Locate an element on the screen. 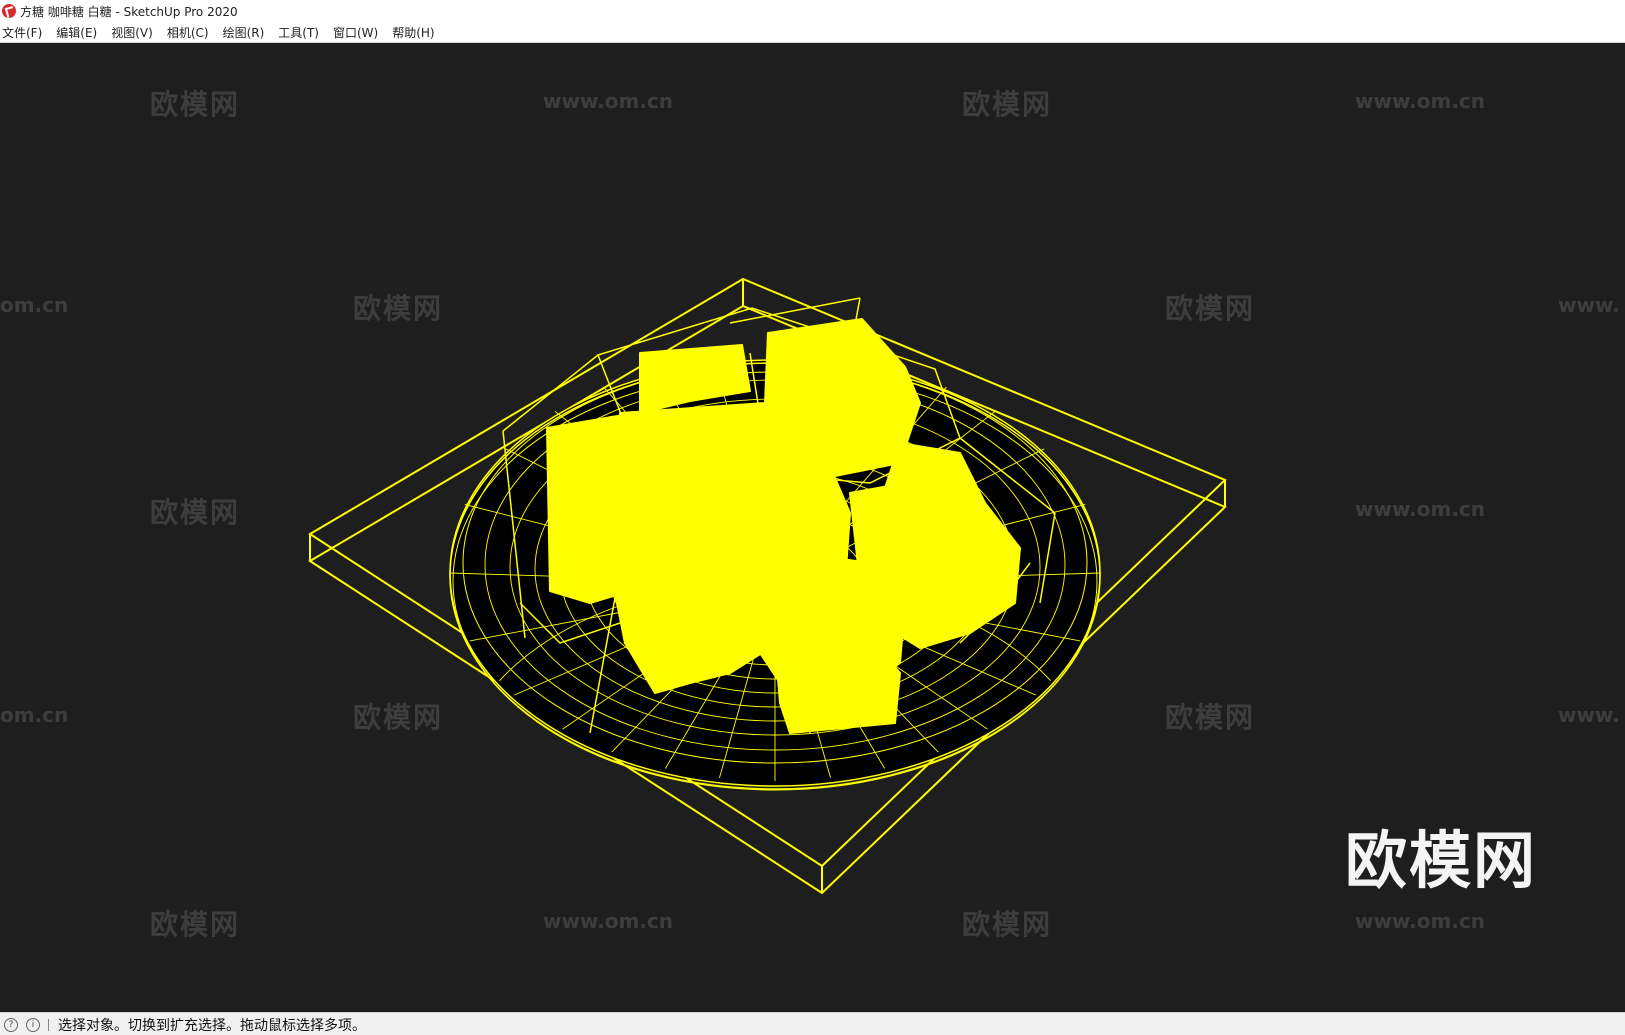 This screenshot has height=1035, width=1625. menu-edit: 编辑(E) is located at coordinates (79, 32).